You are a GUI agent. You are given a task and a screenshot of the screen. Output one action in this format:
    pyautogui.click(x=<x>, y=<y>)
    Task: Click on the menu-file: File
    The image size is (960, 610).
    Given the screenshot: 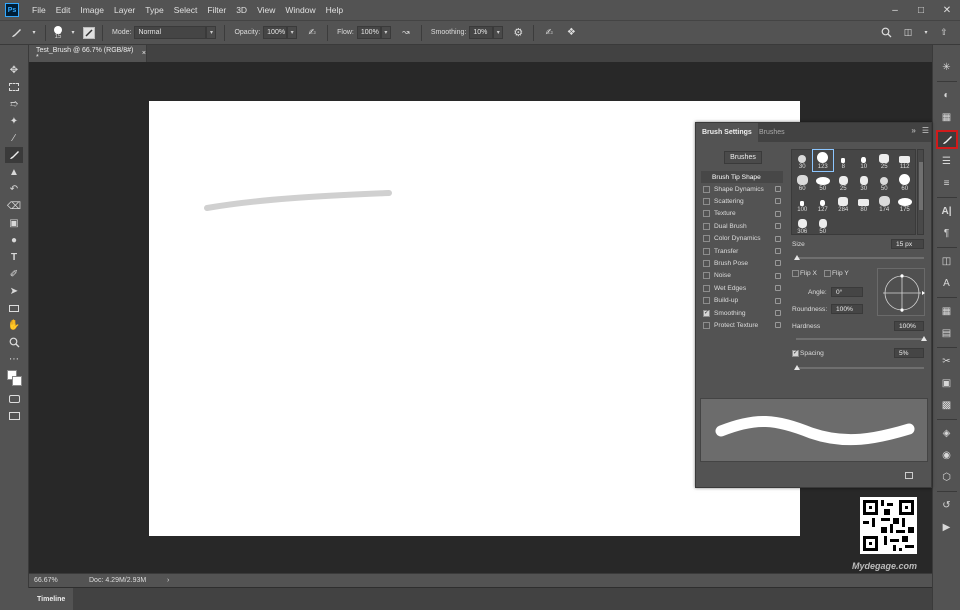 What is the action you would take?
    pyautogui.click(x=39, y=10)
    